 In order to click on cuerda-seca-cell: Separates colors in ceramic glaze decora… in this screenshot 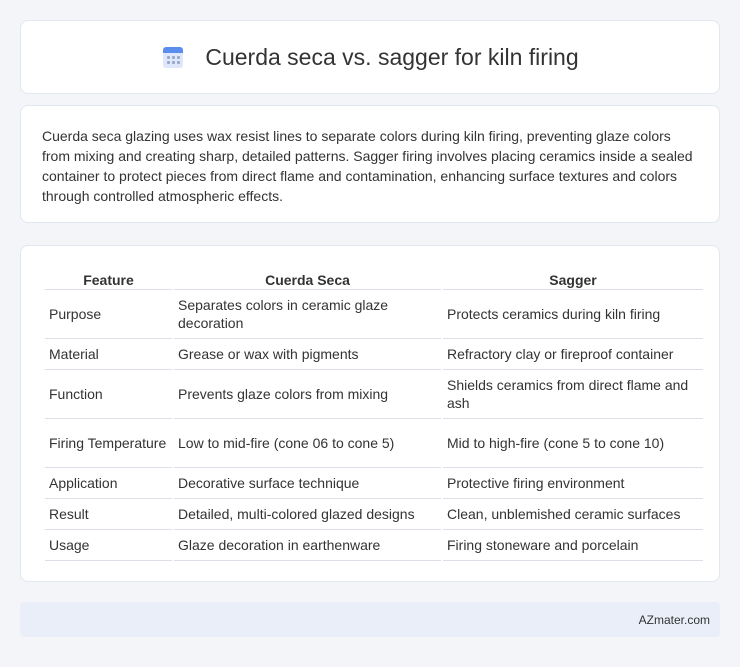, I will do `click(307, 314)`.